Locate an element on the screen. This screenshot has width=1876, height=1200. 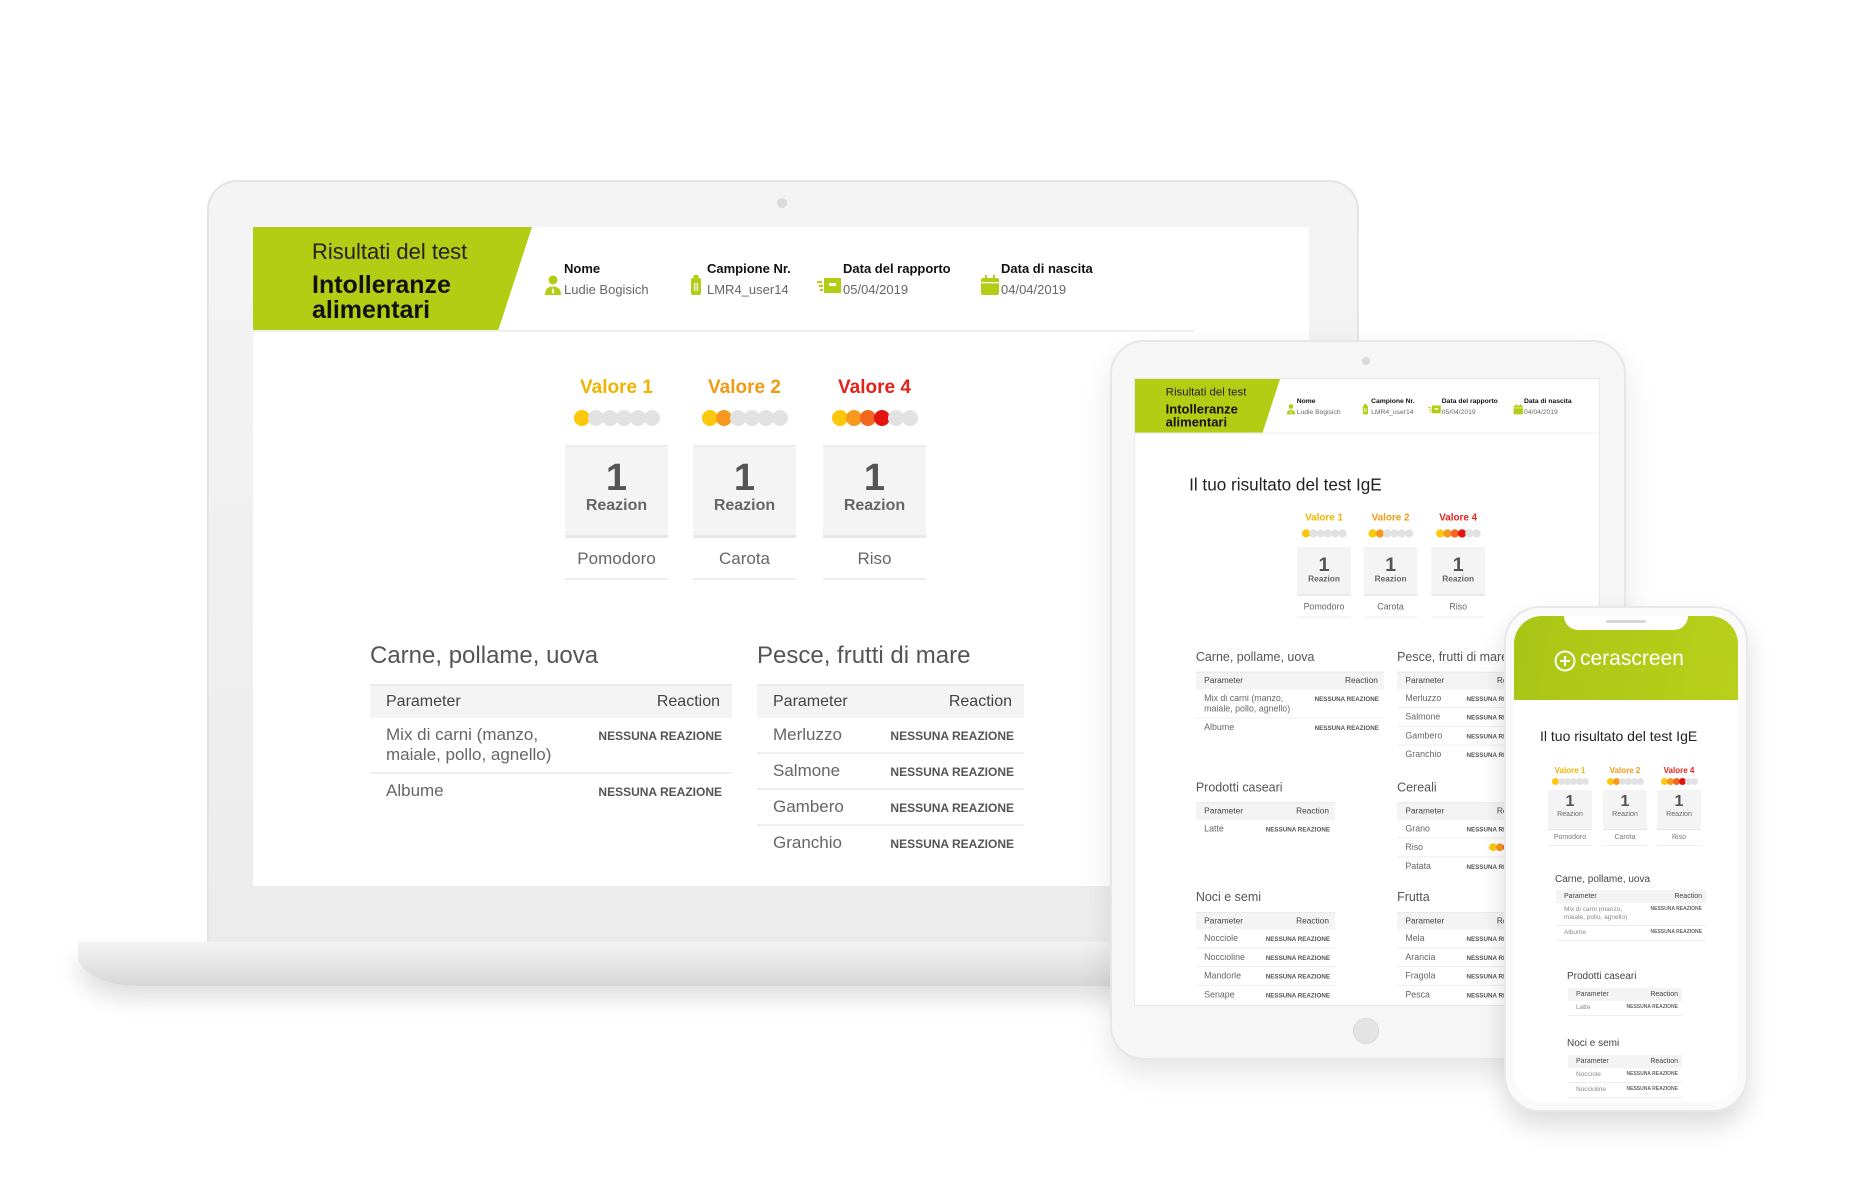
result-card: Valore 1 1 Reazion Pomodoro is located at coordinates (1570, 816).